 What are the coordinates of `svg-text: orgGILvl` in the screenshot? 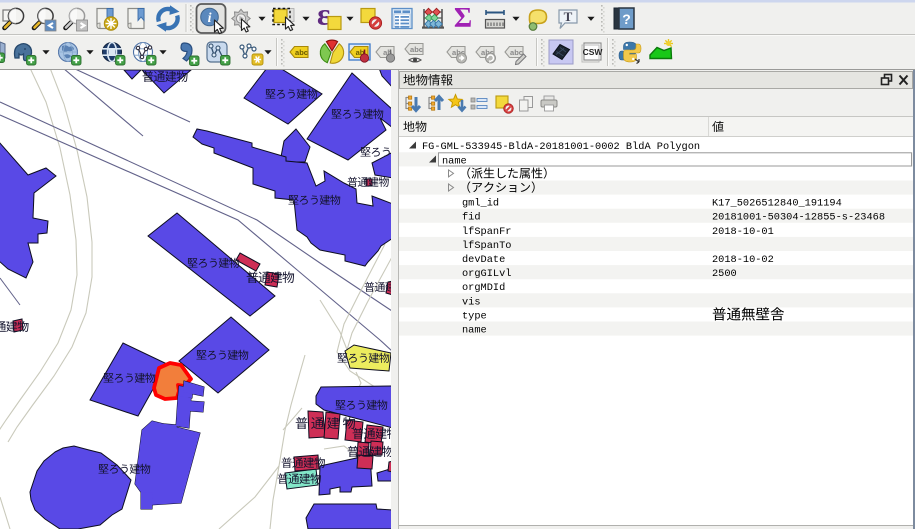 It's located at (486, 274).